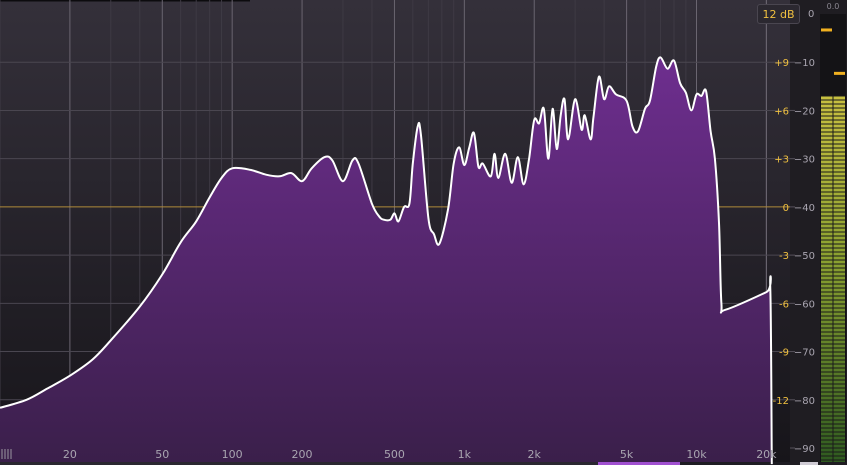  What do you see at coordinates (804, 208) in the screenshot?
I see `db-tick-label: −40` at bounding box center [804, 208].